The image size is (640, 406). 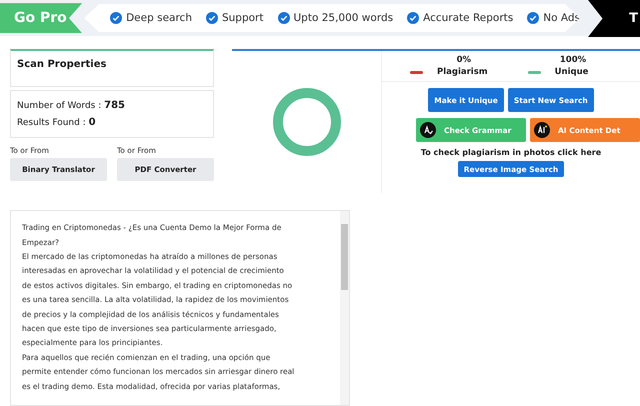 What do you see at coordinates (511, 153) in the screenshot?
I see `photo-hint: To check plagiarism in photos click here` at bounding box center [511, 153].